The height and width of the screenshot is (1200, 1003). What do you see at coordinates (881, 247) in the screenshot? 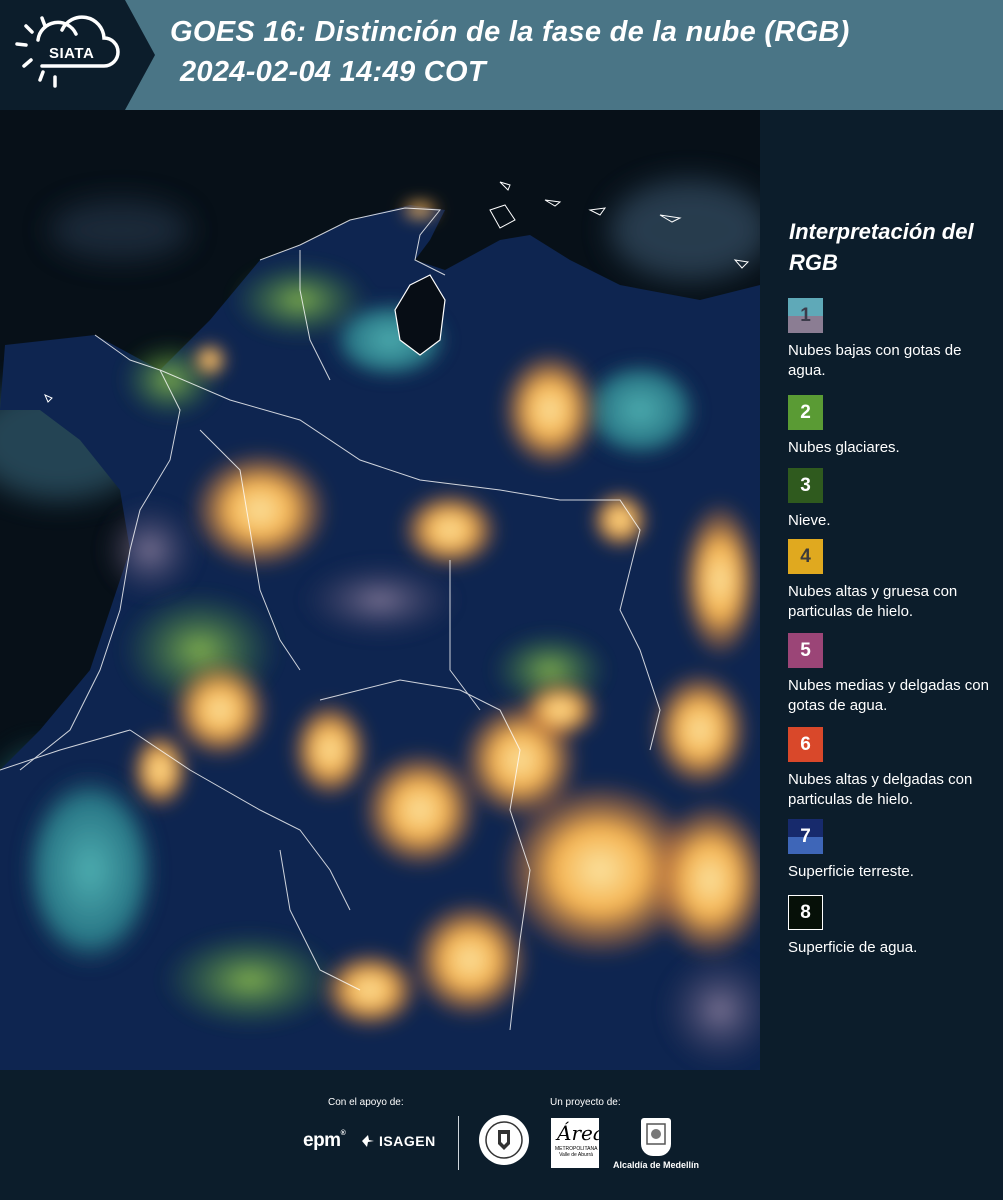
I see `legend-title: Interpretación del RGB` at bounding box center [881, 247].